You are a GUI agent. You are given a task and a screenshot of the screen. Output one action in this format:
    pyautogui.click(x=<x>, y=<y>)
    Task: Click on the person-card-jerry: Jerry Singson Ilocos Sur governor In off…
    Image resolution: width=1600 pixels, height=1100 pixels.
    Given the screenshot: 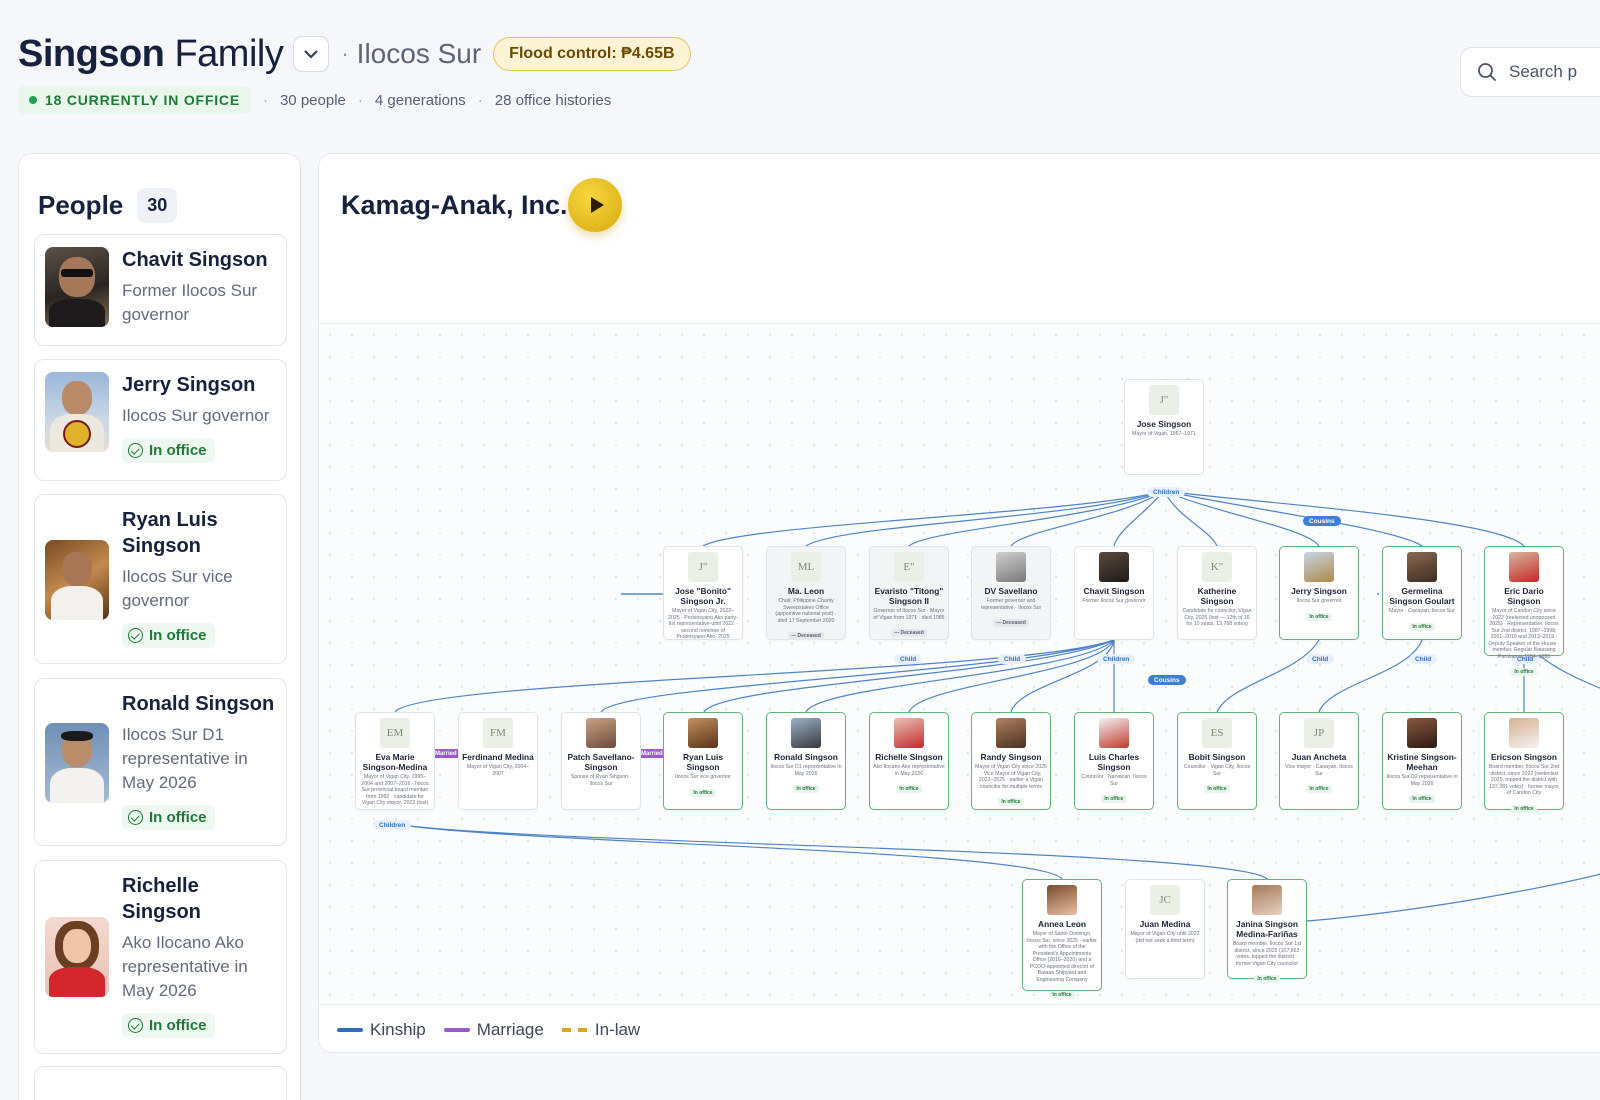 What is the action you would take?
    pyautogui.click(x=160, y=420)
    